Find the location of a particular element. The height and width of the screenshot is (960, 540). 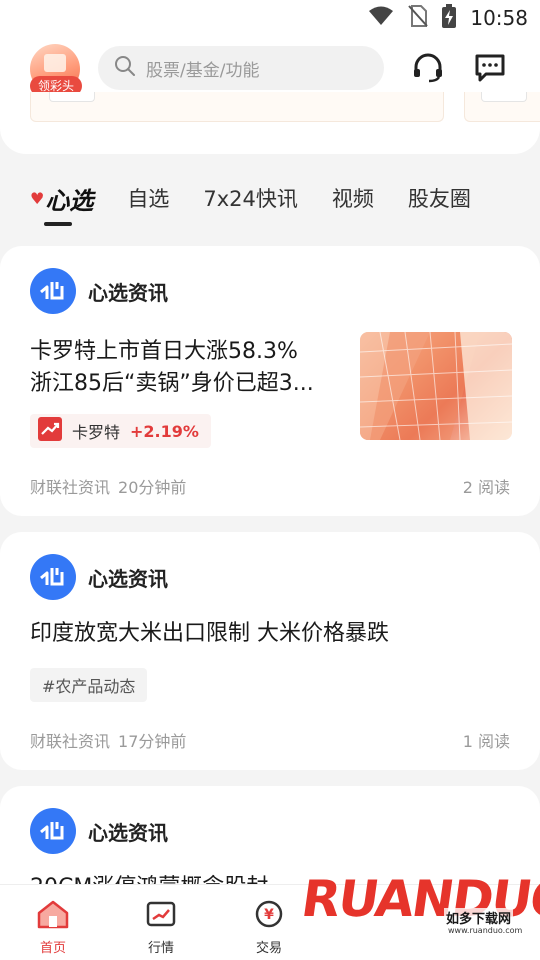

headline: 印度放宽大米出口限制 大米价格暴跌 is located at coordinates (270, 634).